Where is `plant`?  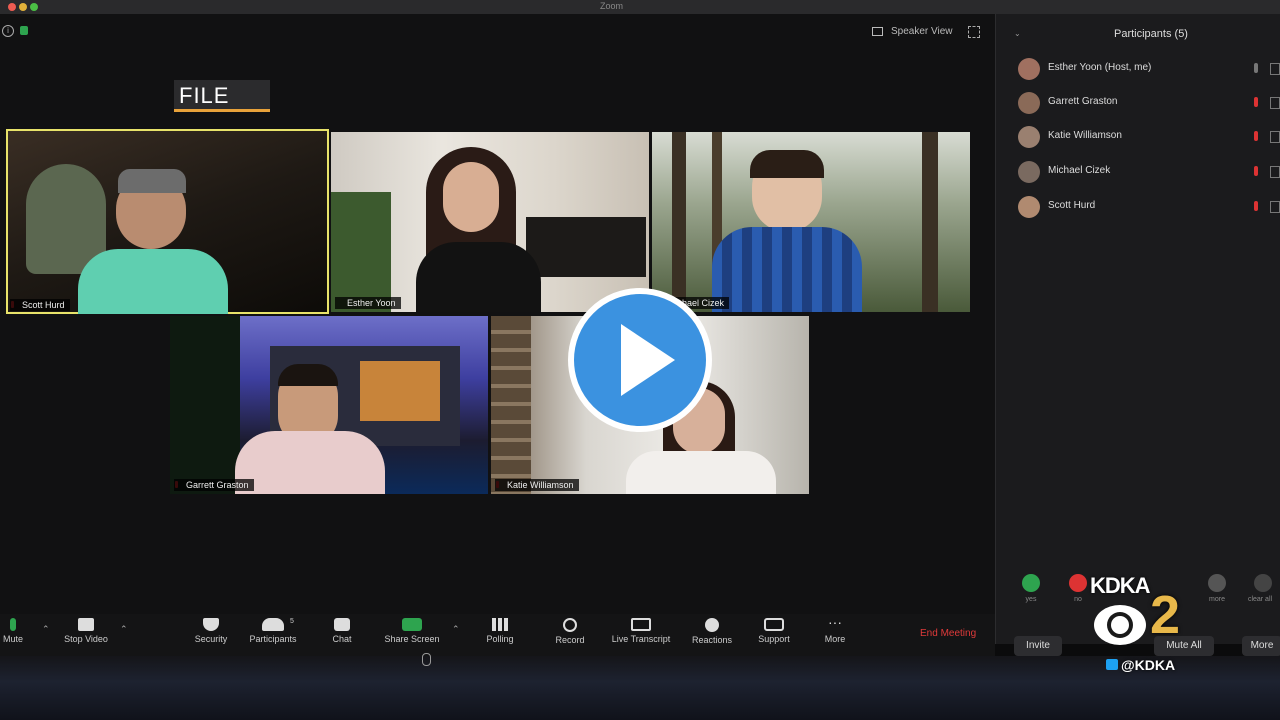
plant is located at coordinates (361, 252).